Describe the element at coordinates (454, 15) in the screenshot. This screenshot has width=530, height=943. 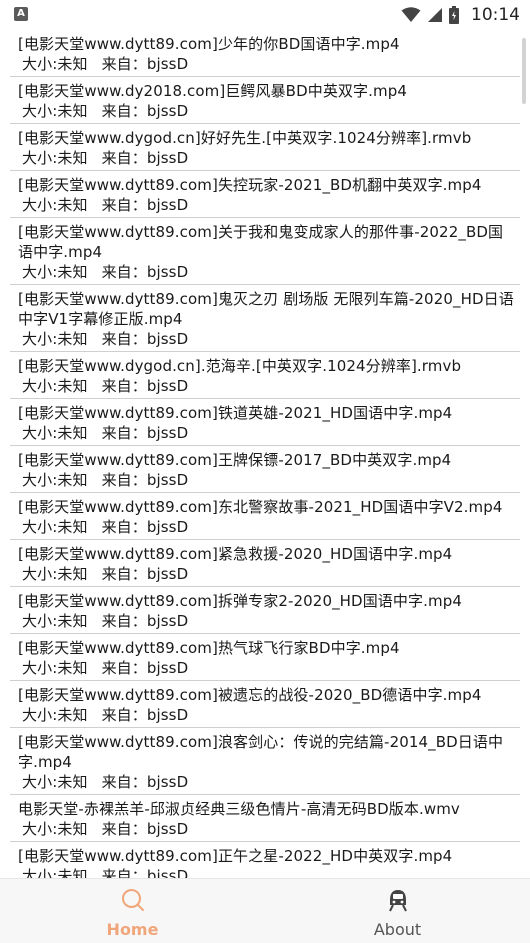
I see `battery-icon` at that location.